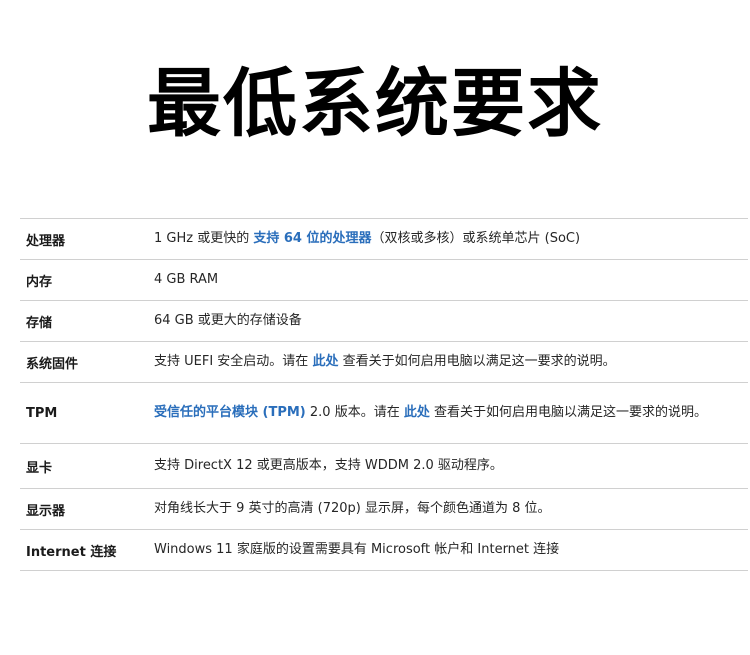 The height and width of the screenshot is (655, 750). Describe the element at coordinates (375, 104) in the screenshot. I see `page-title: 最低系统要求` at that location.